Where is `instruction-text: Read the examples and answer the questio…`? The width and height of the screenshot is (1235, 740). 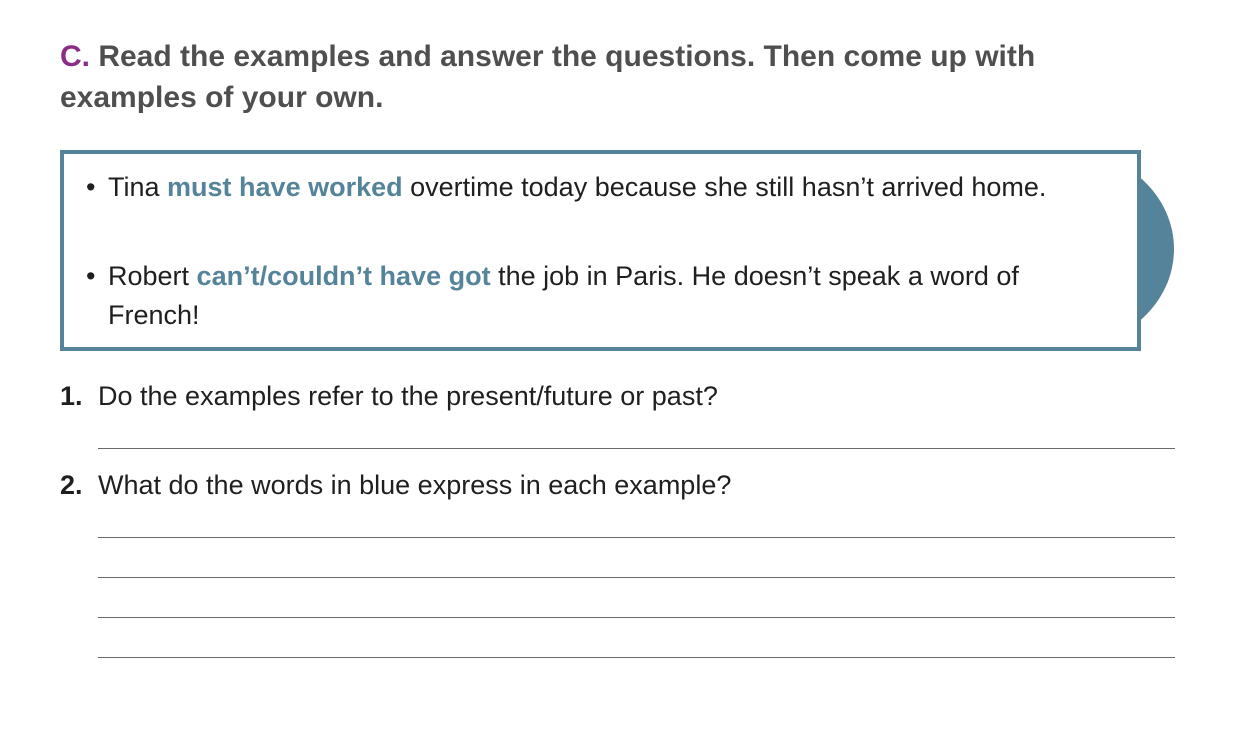
instruction-text: Read the examples and answer the questio… is located at coordinates (548, 77).